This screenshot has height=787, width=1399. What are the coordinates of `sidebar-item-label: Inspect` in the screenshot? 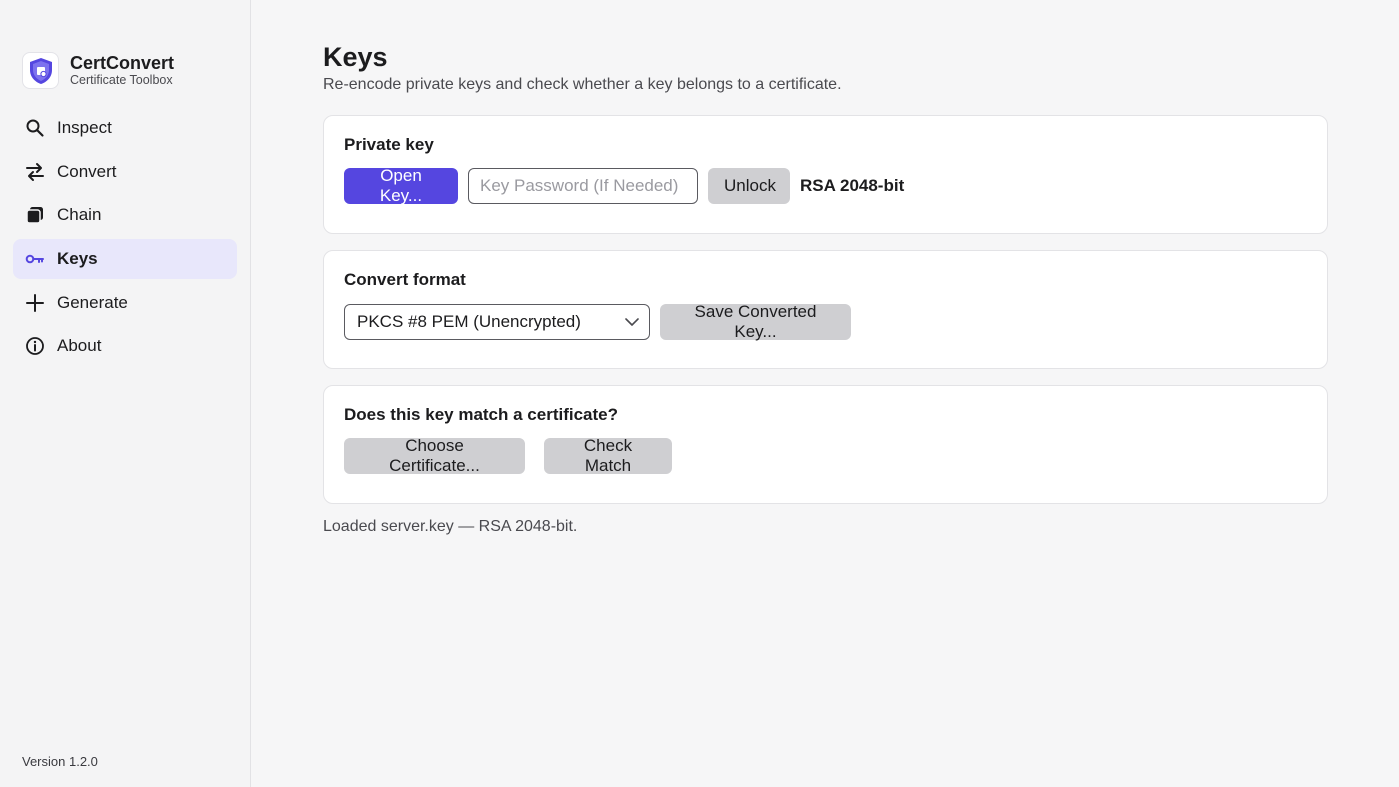 It's located at (84, 127).